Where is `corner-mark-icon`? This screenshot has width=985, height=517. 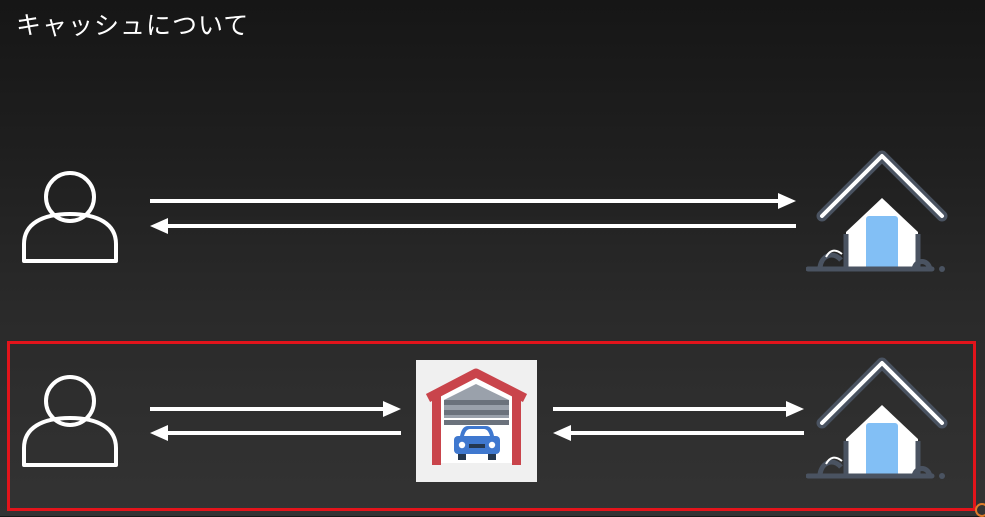 corner-mark-icon is located at coordinates (980, 510).